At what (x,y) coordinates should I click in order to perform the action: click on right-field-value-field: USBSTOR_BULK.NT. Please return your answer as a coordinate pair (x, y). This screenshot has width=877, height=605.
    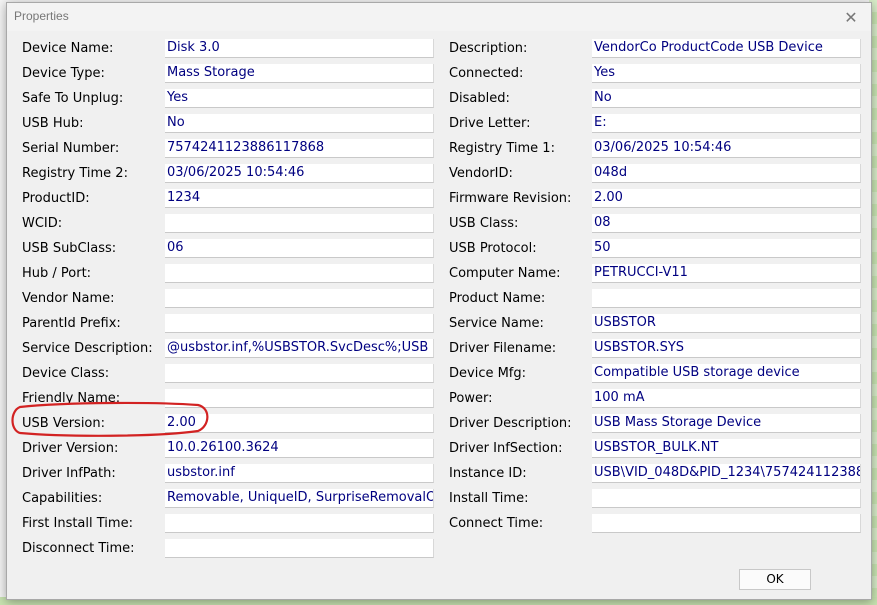
    Looking at the image, I should click on (726, 448).